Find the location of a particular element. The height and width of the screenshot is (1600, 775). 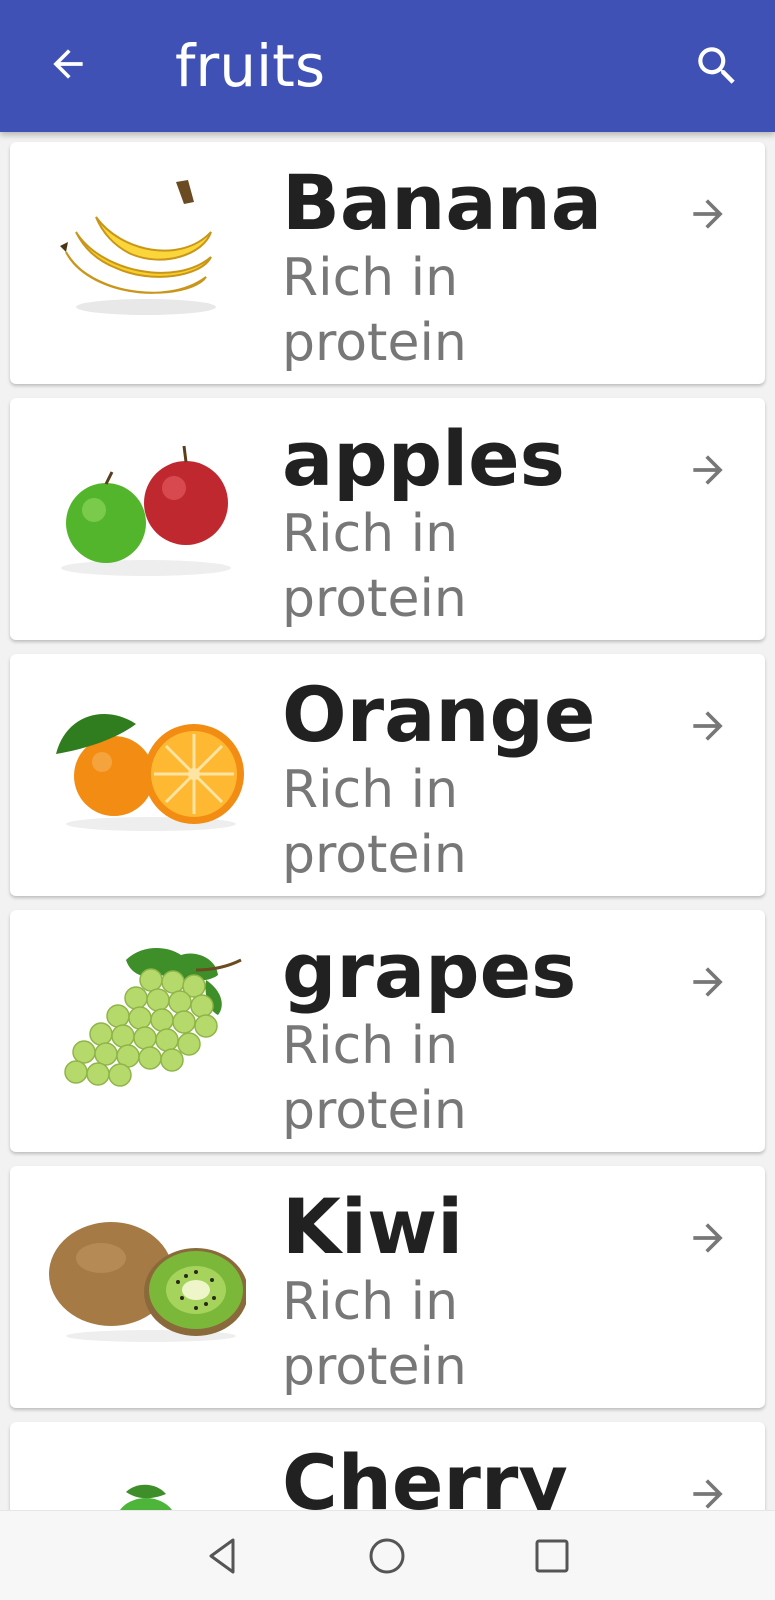

arrow-left-icon is located at coordinates (68, 64).